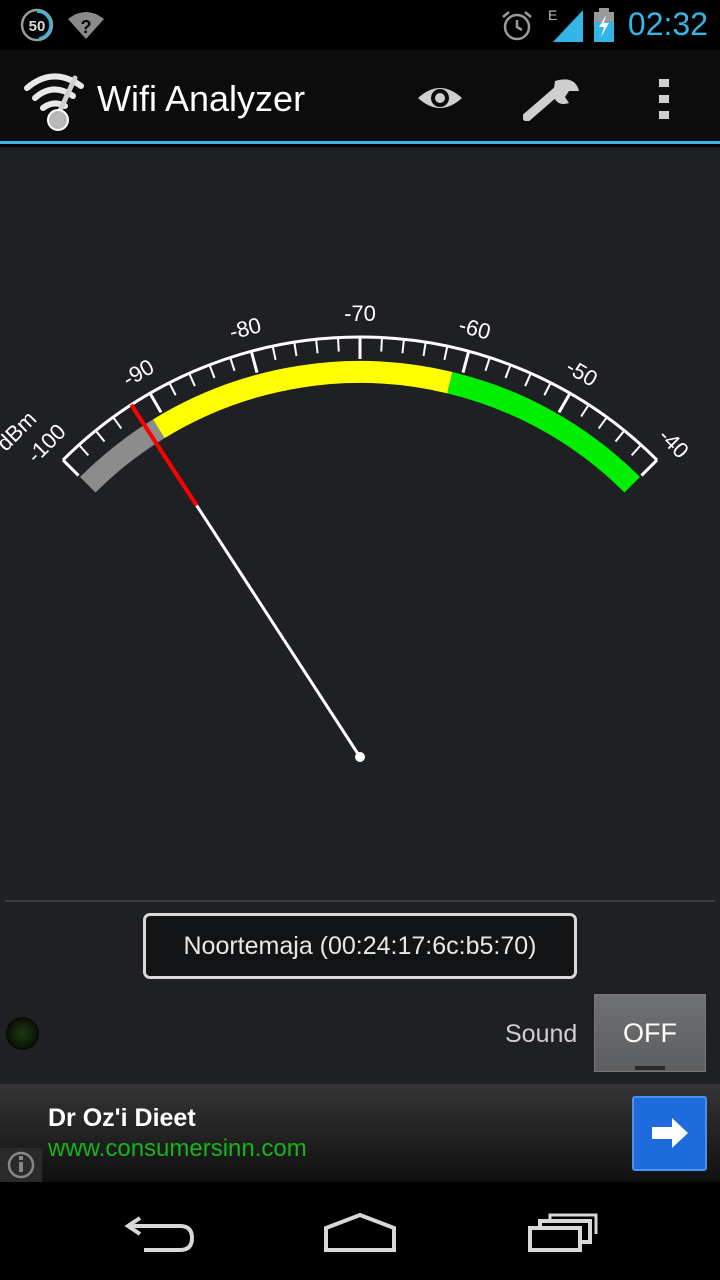 This screenshot has height=1280, width=720. I want to click on action-bar: Wifi Analyzer, so click(360, 97).